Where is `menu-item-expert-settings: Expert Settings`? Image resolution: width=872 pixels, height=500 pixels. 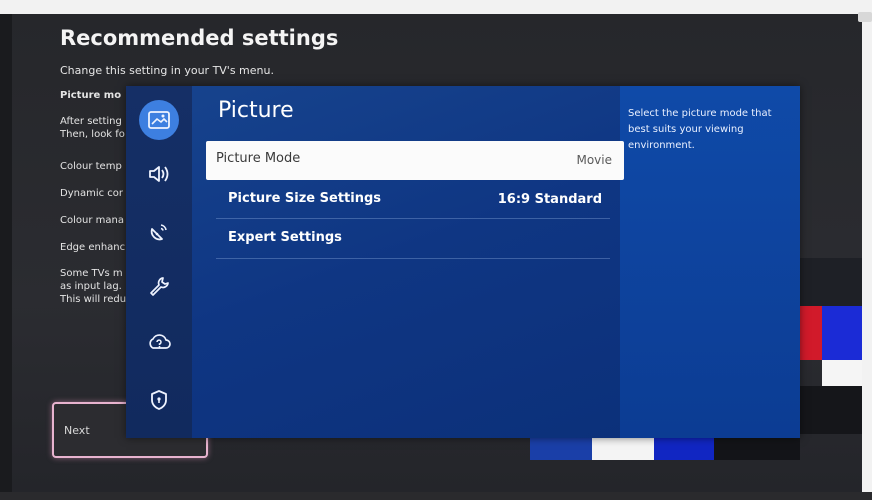
menu-item-expert-settings: Expert Settings is located at coordinates (285, 237).